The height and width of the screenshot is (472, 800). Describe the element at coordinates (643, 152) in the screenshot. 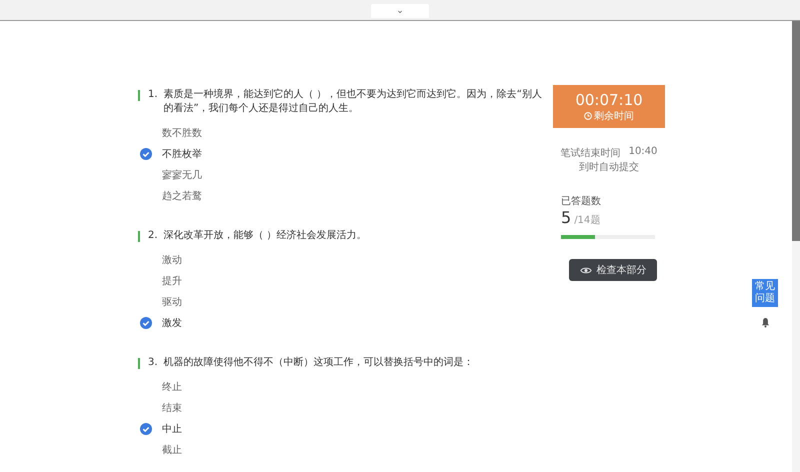

I see `end-time: 10:40` at that location.